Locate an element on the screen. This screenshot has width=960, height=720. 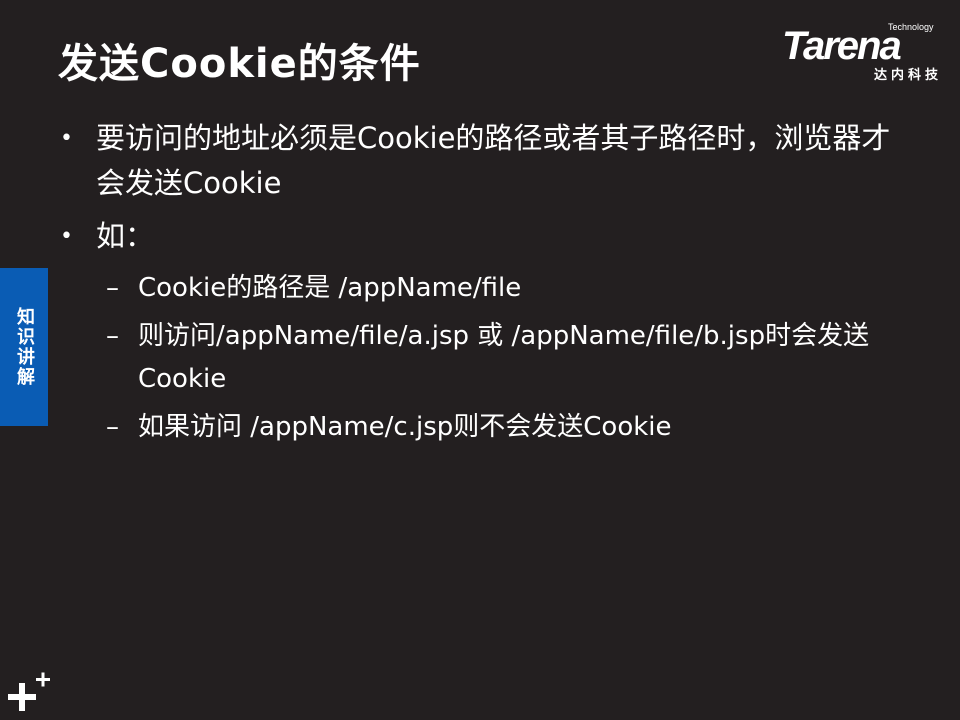
side-tab-knowledge: 知识讲解 is located at coordinates (24, 347).